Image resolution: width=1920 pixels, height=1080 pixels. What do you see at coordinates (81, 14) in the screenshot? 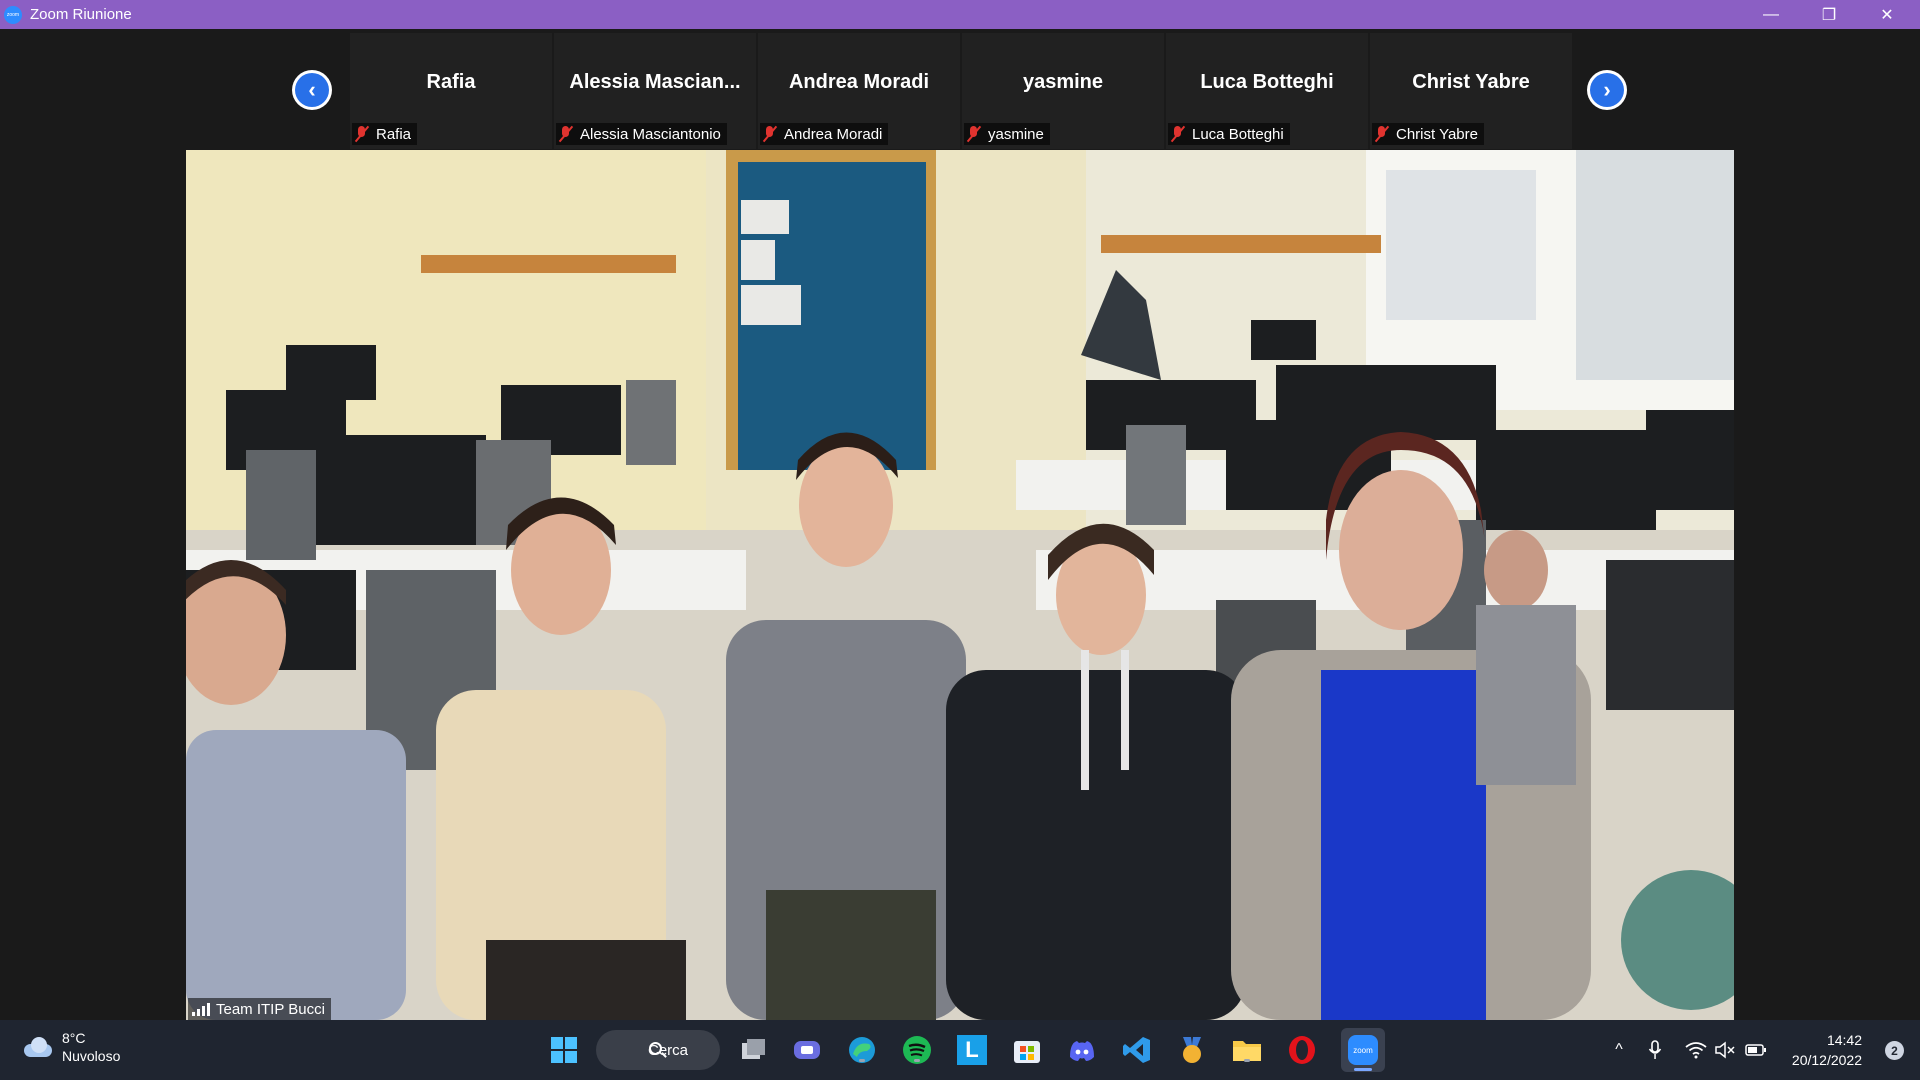
I see `window-title: Zoom Riunione` at bounding box center [81, 14].